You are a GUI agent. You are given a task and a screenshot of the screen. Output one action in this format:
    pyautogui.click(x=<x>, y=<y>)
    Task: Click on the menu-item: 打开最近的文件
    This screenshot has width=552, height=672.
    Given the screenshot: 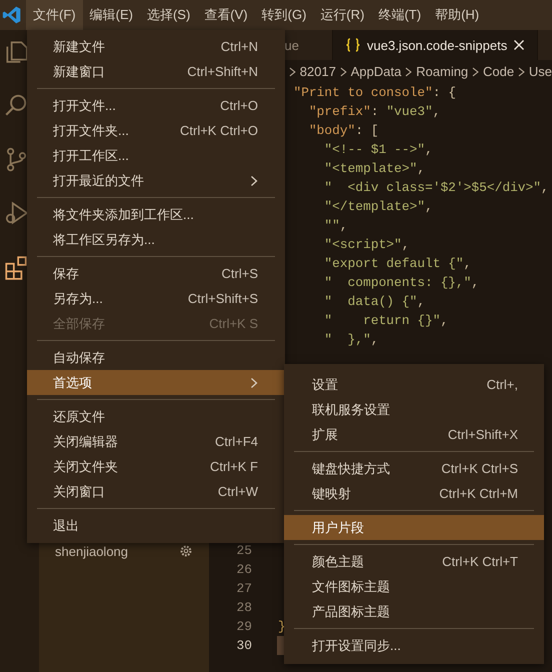 What is the action you would take?
    pyautogui.click(x=156, y=180)
    